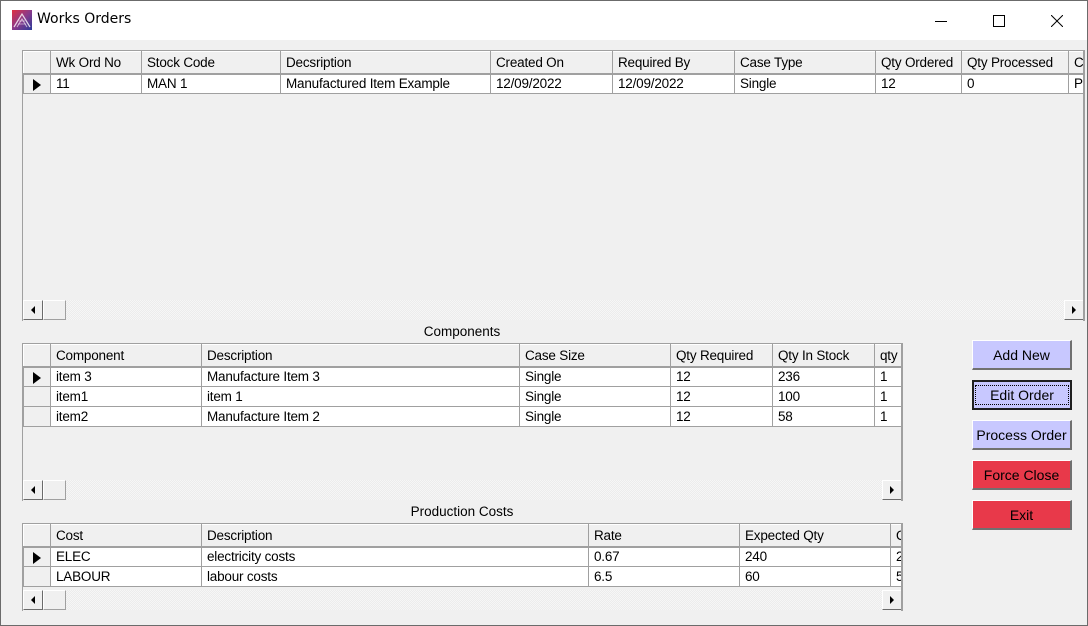 The height and width of the screenshot is (626, 1088). I want to click on costs-horizontal-scrollbar, so click(462, 600).